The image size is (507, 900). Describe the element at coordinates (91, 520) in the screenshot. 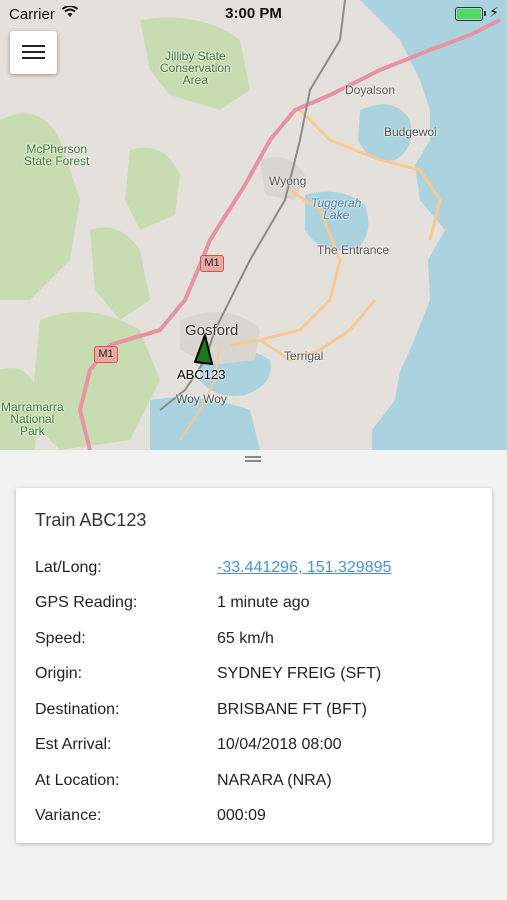

I see `train-title: Train ABC123` at that location.